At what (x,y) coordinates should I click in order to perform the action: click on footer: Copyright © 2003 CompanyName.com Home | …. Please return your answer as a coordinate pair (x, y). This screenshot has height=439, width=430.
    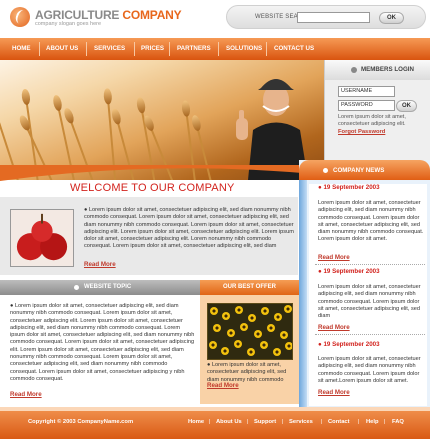
    Looking at the image, I should click on (215, 423).